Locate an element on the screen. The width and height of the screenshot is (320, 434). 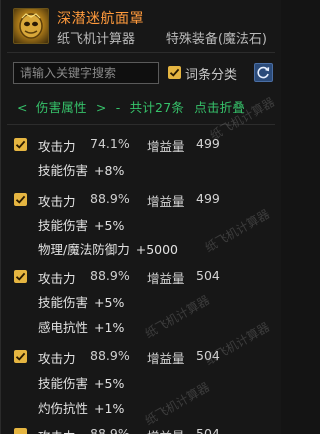
sub-attribute-name: 物理/魔法防御力 is located at coordinates (84, 249).